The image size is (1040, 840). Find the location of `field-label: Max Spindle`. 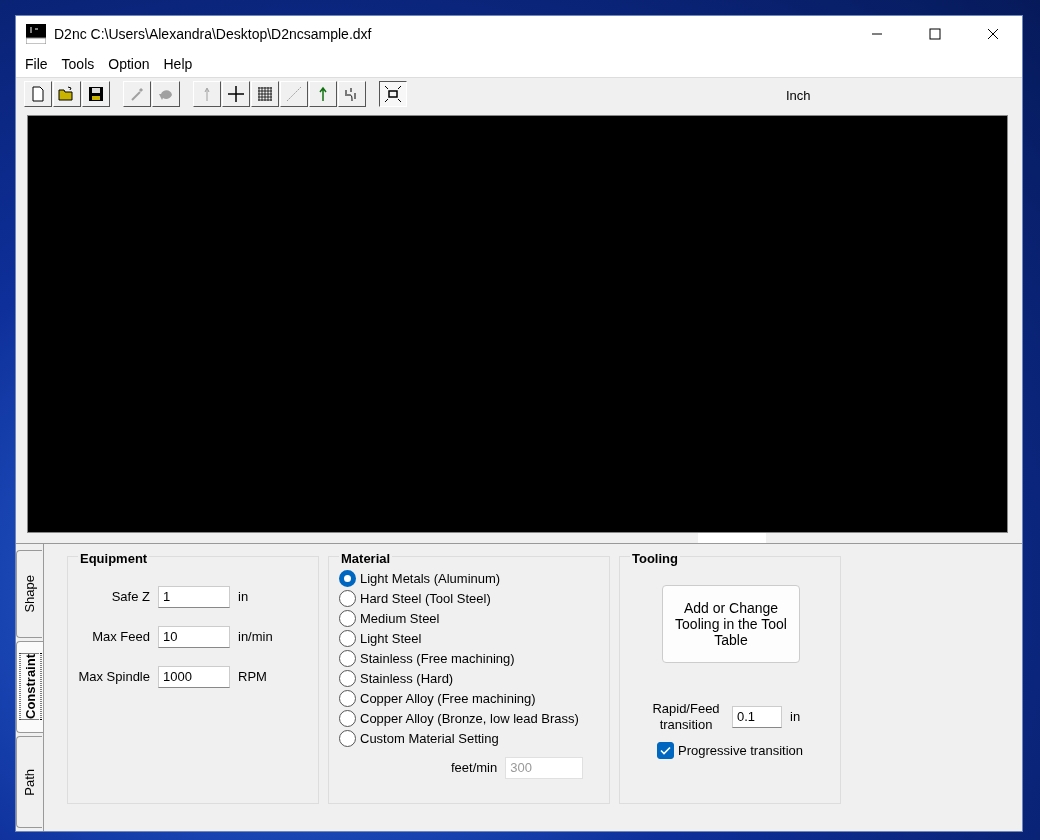

field-label: Max Spindle is located at coordinates (114, 677).